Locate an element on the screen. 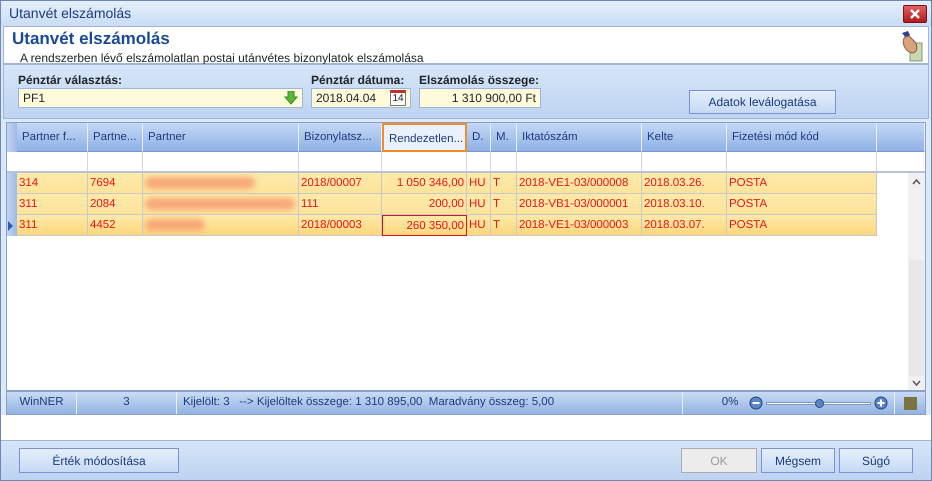 The height and width of the screenshot is (481, 932). close-icon is located at coordinates (915, 13).